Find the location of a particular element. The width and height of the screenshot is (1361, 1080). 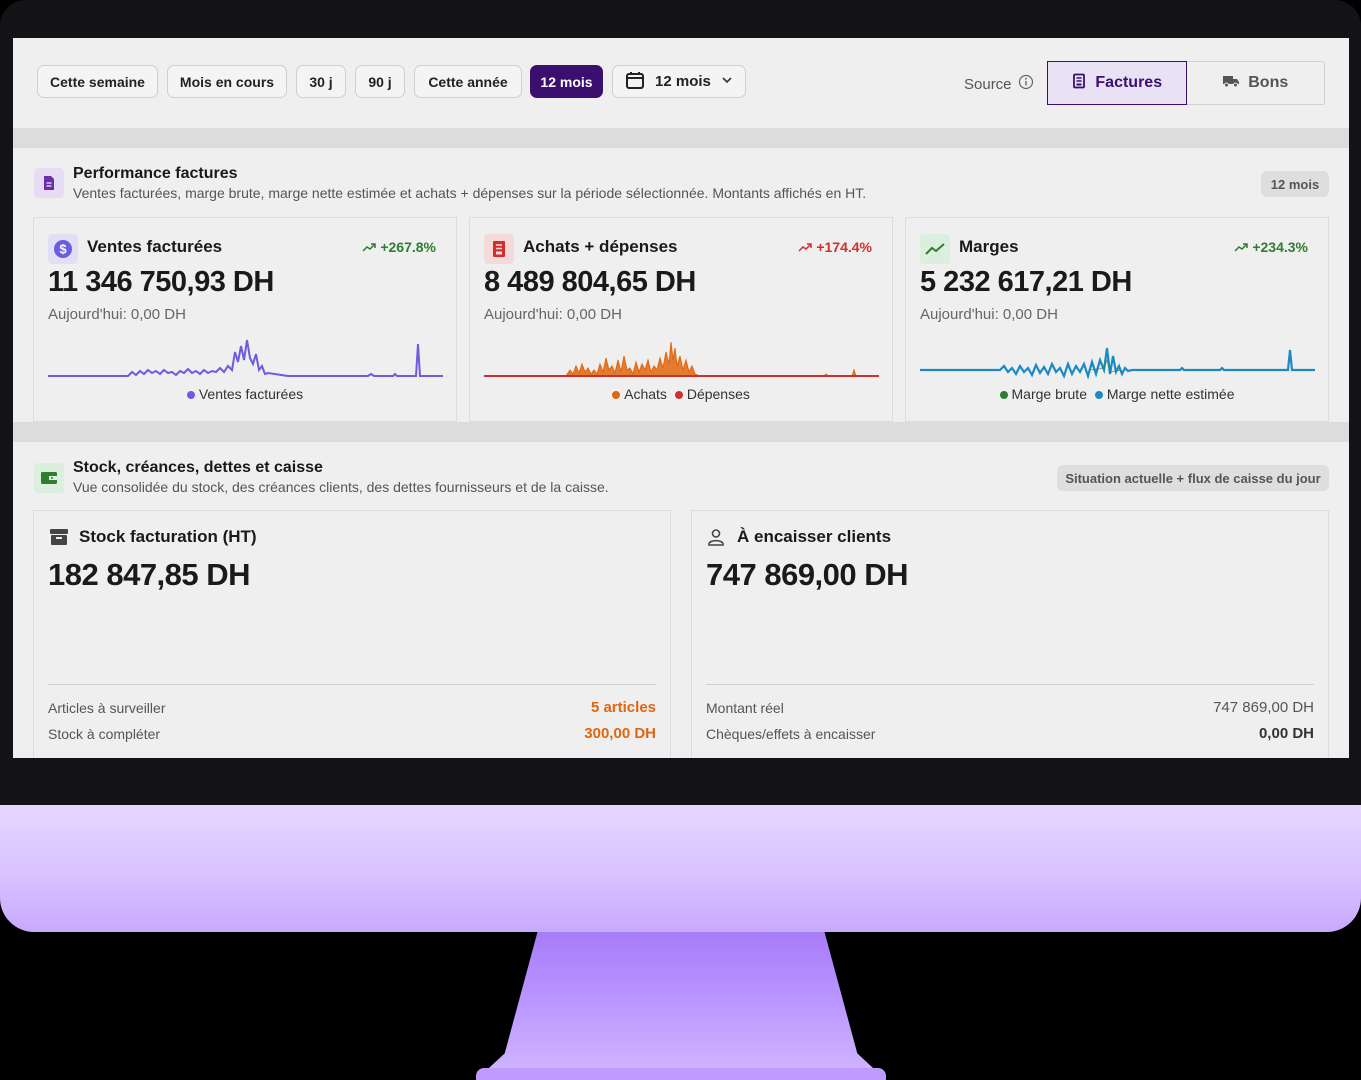

legend-depenses: Dépenses is located at coordinates (718, 394).